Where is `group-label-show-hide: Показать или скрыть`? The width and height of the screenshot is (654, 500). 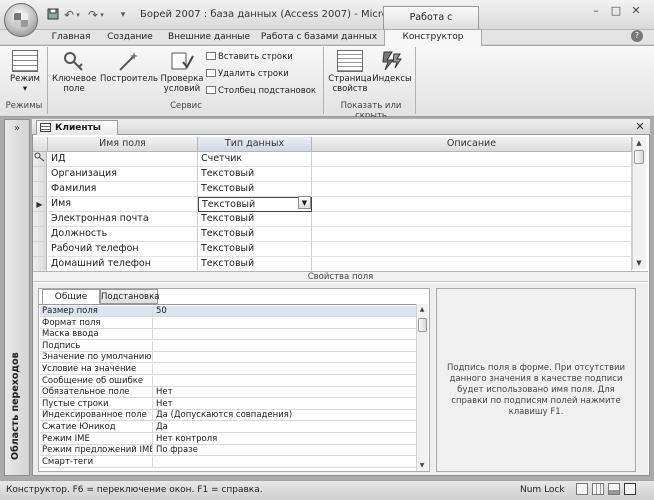
group-label-show-hide: Показать или скрыть is located at coordinates (371, 111).